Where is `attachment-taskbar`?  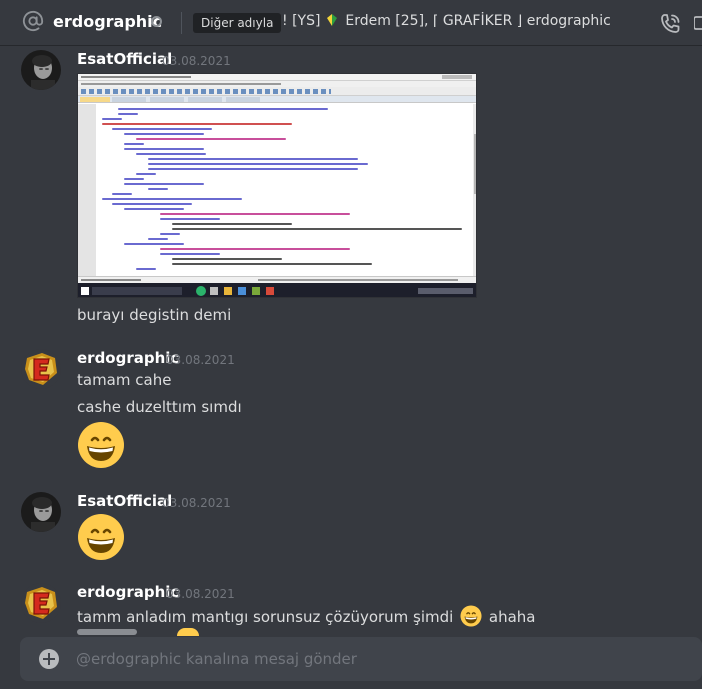
attachment-taskbar is located at coordinates (277, 290).